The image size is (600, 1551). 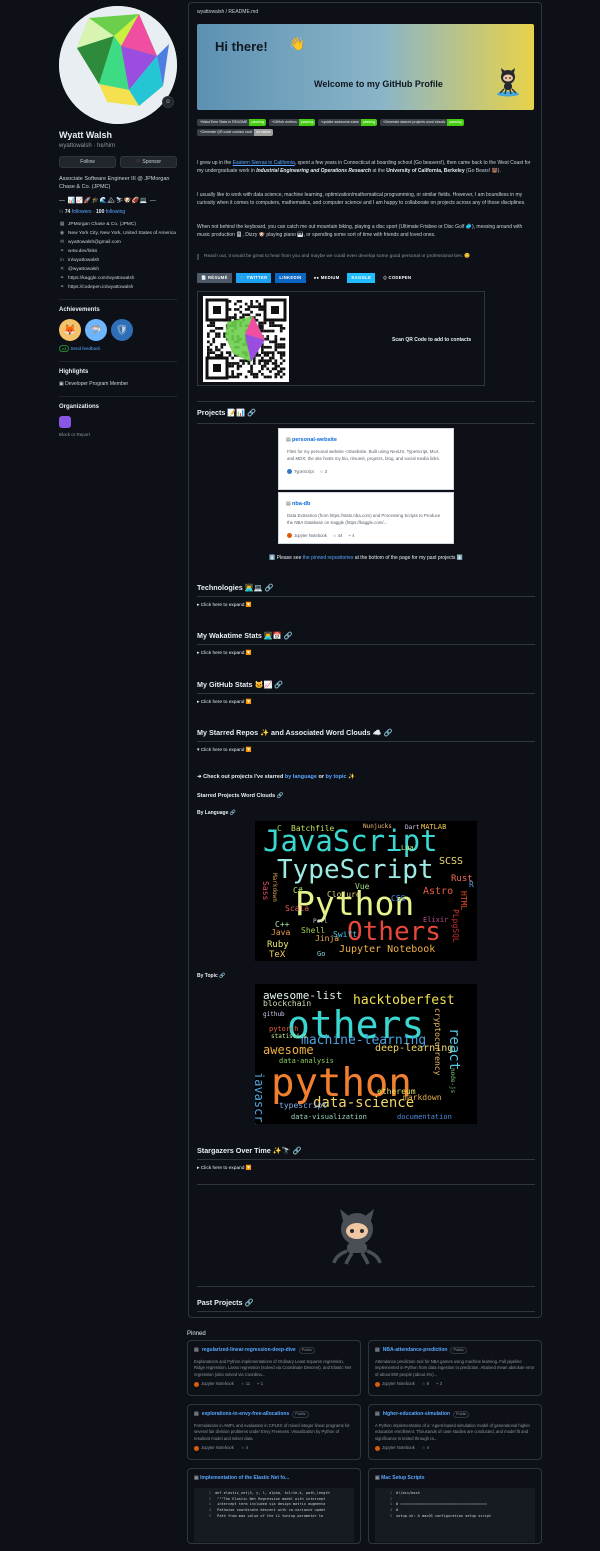 I want to click on profile-login: wyattowalsh · he/him, so click(x=87, y=146).